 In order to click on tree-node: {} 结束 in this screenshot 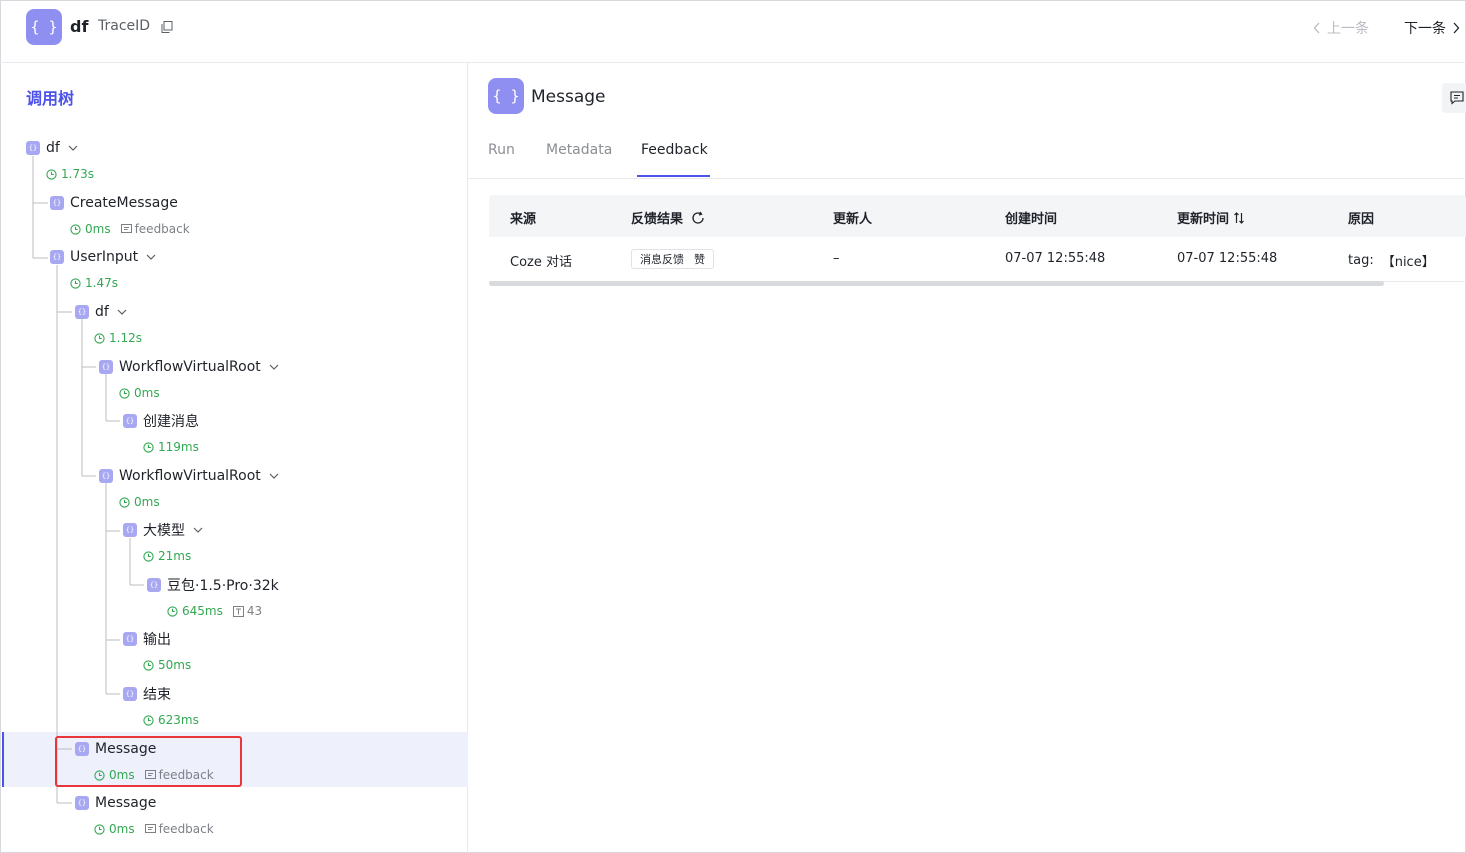, I will do `click(147, 694)`.